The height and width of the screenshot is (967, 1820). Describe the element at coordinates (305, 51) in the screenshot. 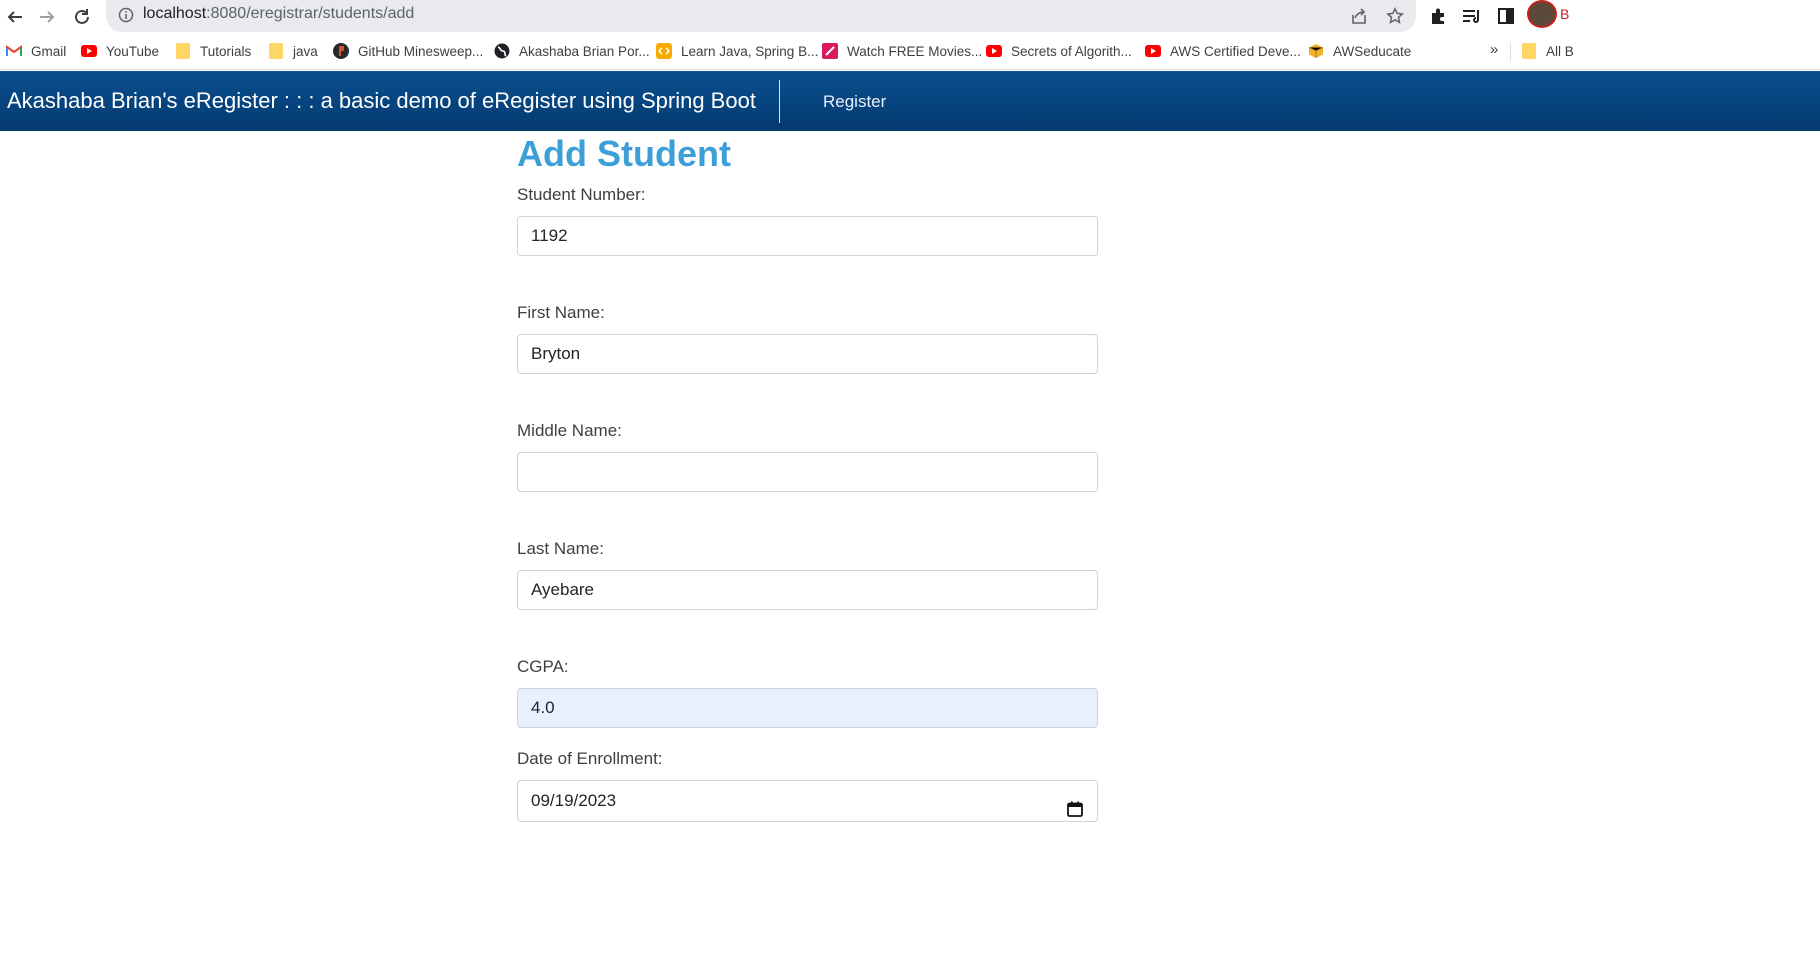

I see `bookmark-label: java` at that location.